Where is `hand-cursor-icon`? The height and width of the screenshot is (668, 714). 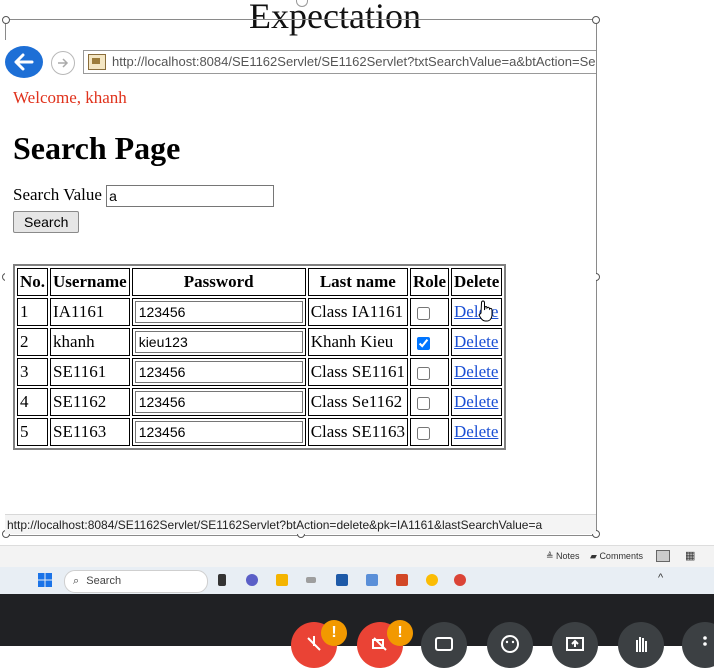 hand-cursor-icon is located at coordinates (485, 311).